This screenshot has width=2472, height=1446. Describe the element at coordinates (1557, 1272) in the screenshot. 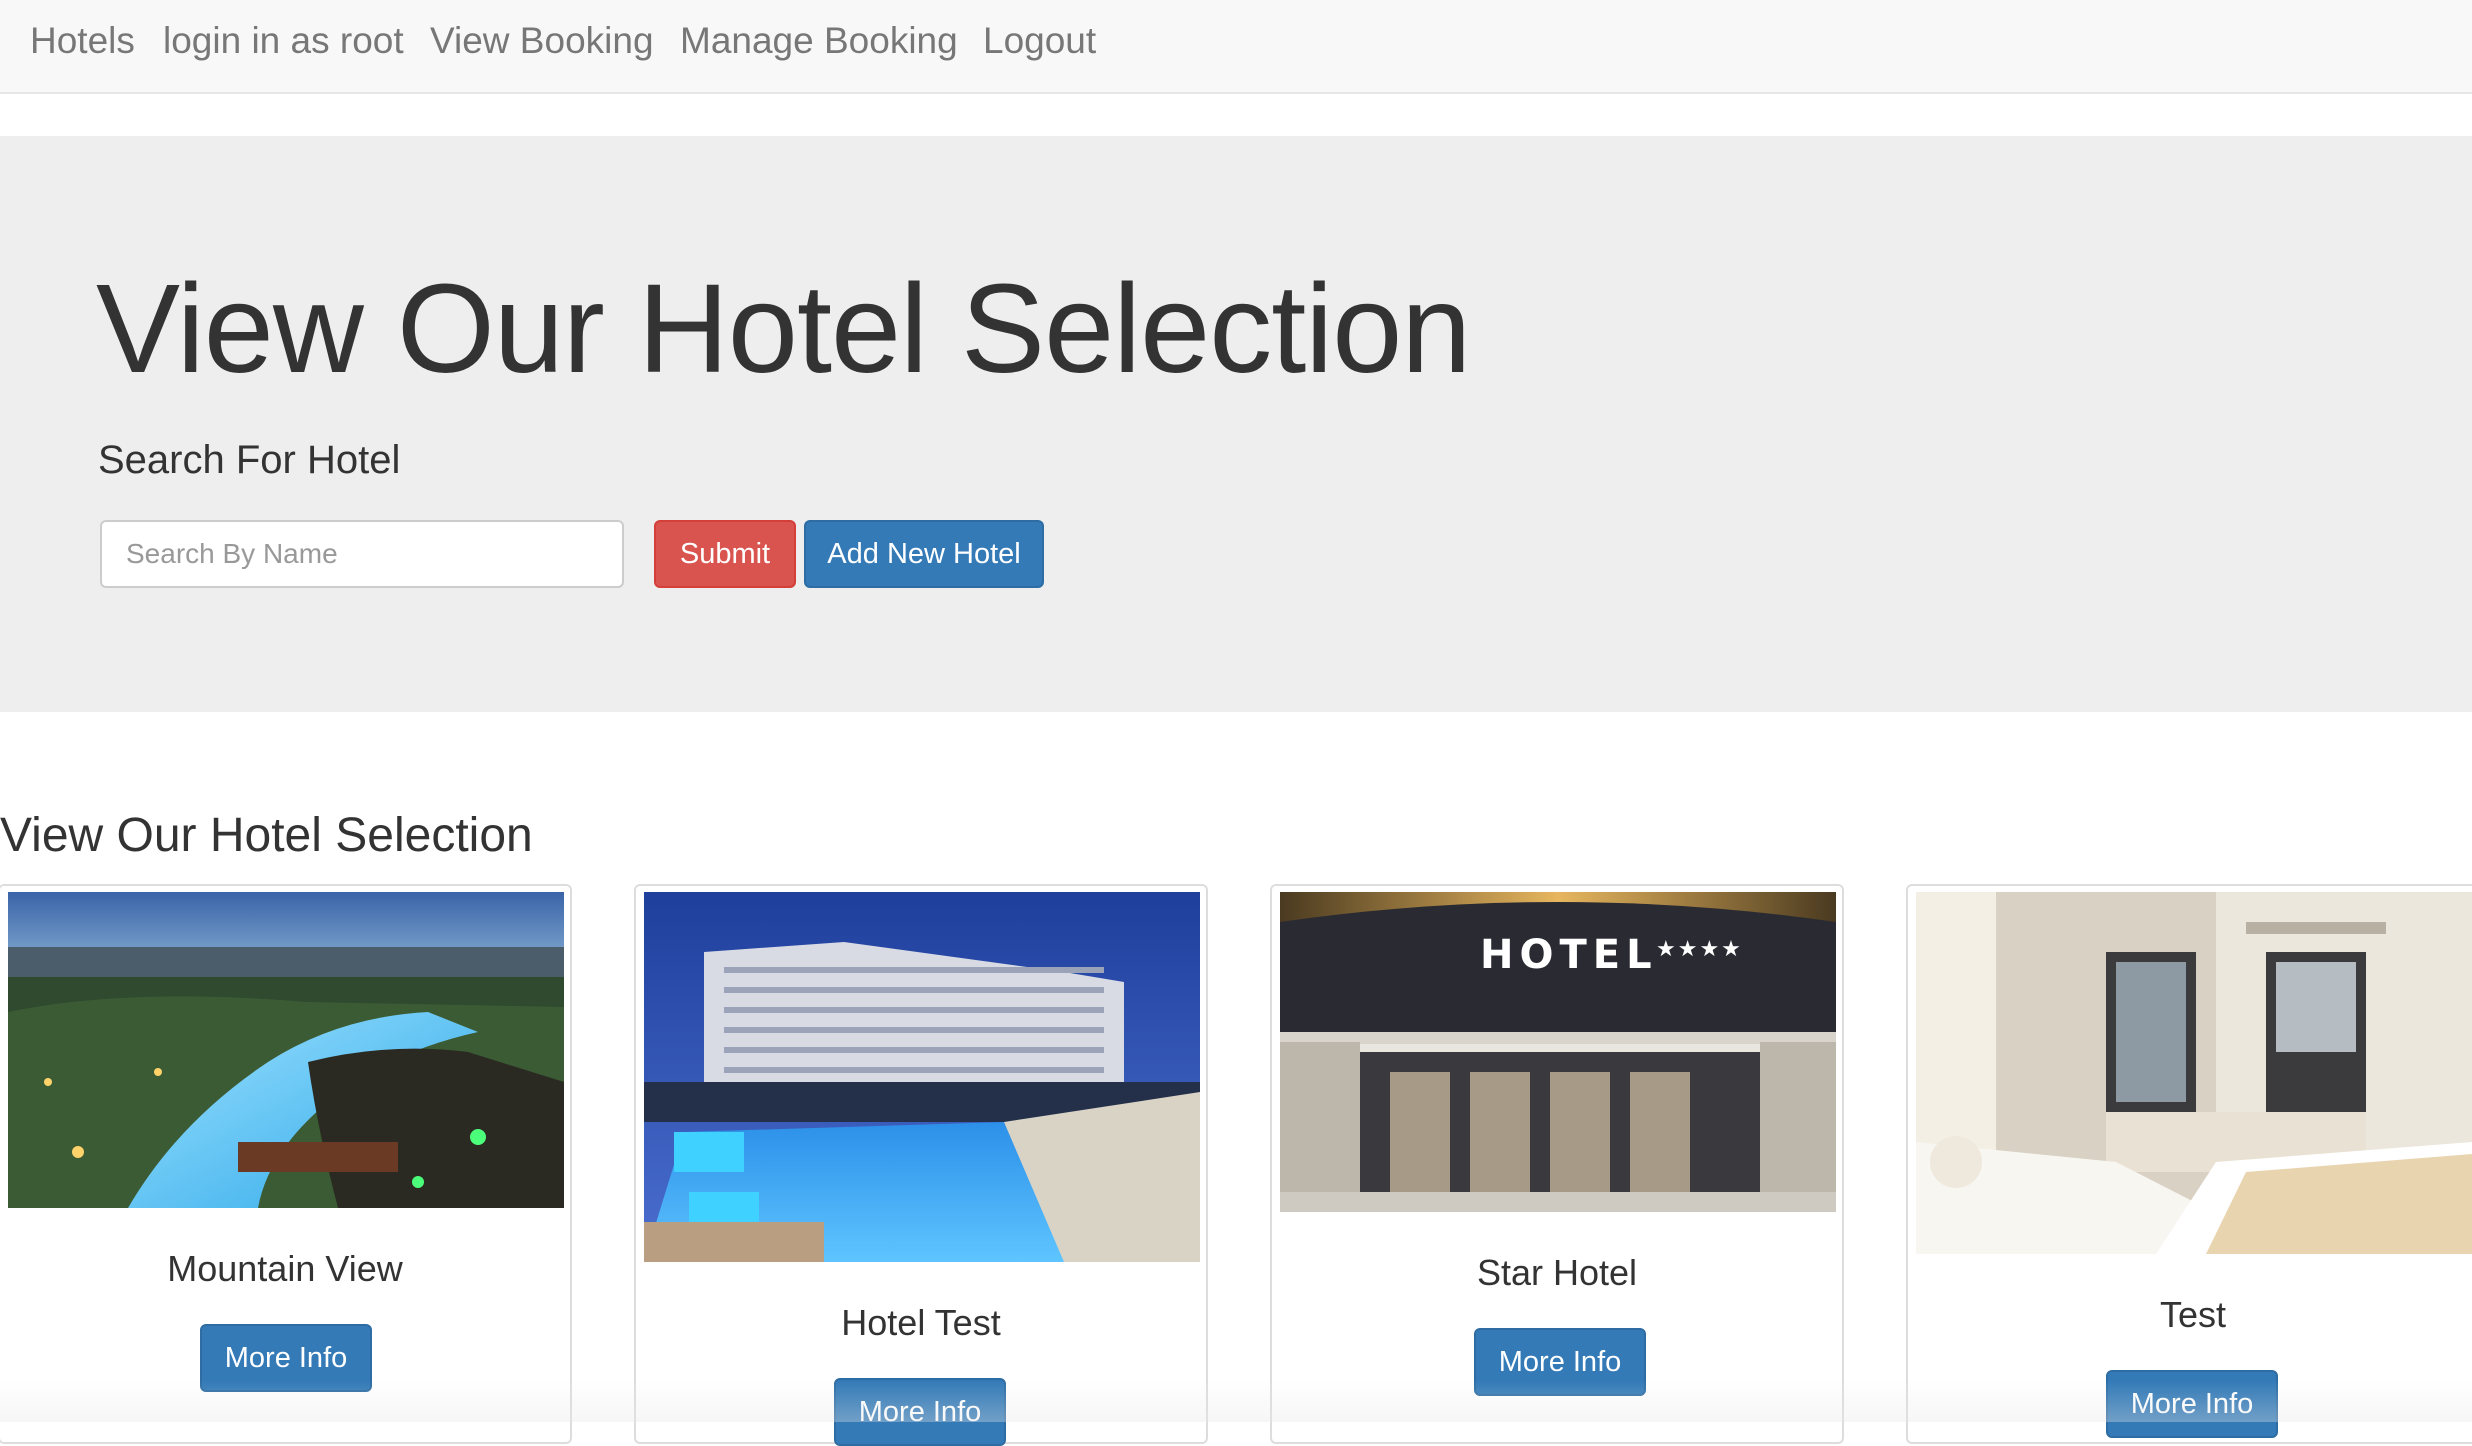

I see `hotel-name: Star Hotel` at that location.